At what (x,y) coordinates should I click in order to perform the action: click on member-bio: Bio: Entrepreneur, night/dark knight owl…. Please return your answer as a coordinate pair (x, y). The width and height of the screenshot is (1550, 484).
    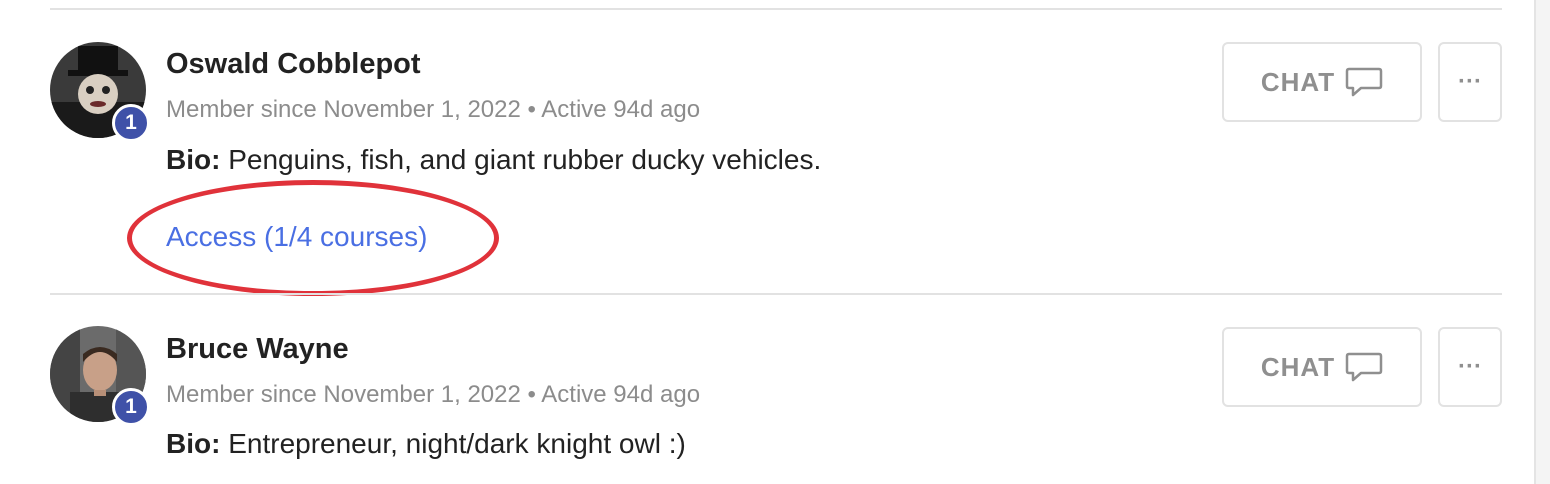
    Looking at the image, I should click on (426, 444).